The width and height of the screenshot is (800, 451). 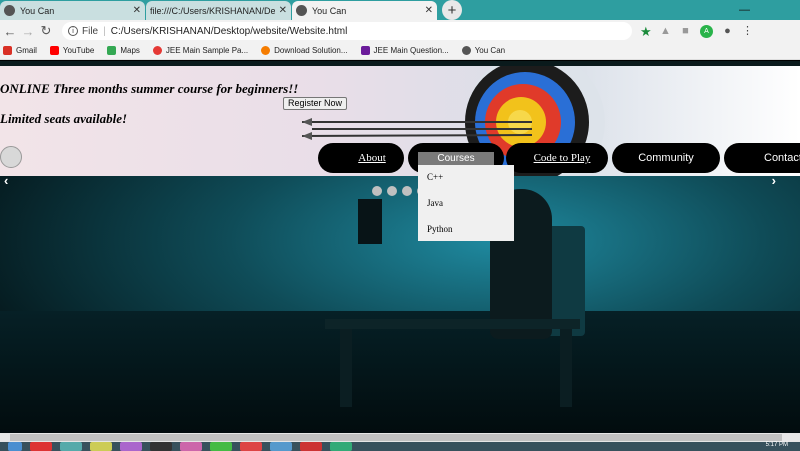 I want to click on minimize-button: —, so click(x=744, y=10).